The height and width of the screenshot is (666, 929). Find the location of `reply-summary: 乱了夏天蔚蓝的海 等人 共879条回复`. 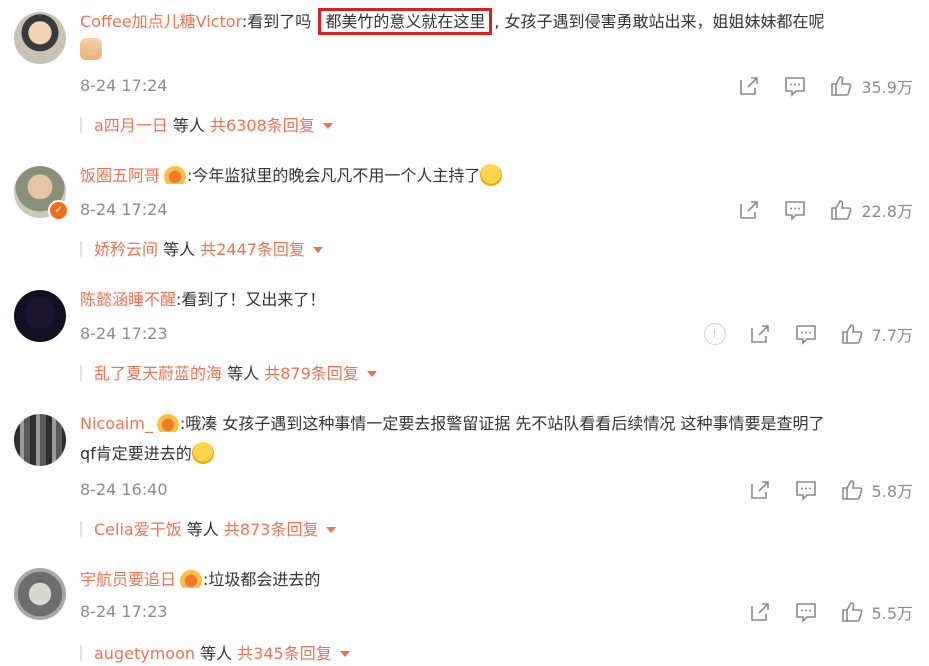

reply-summary: 乱了夏天蔚蓝的海 等人 共879条回复 is located at coordinates (228, 374).